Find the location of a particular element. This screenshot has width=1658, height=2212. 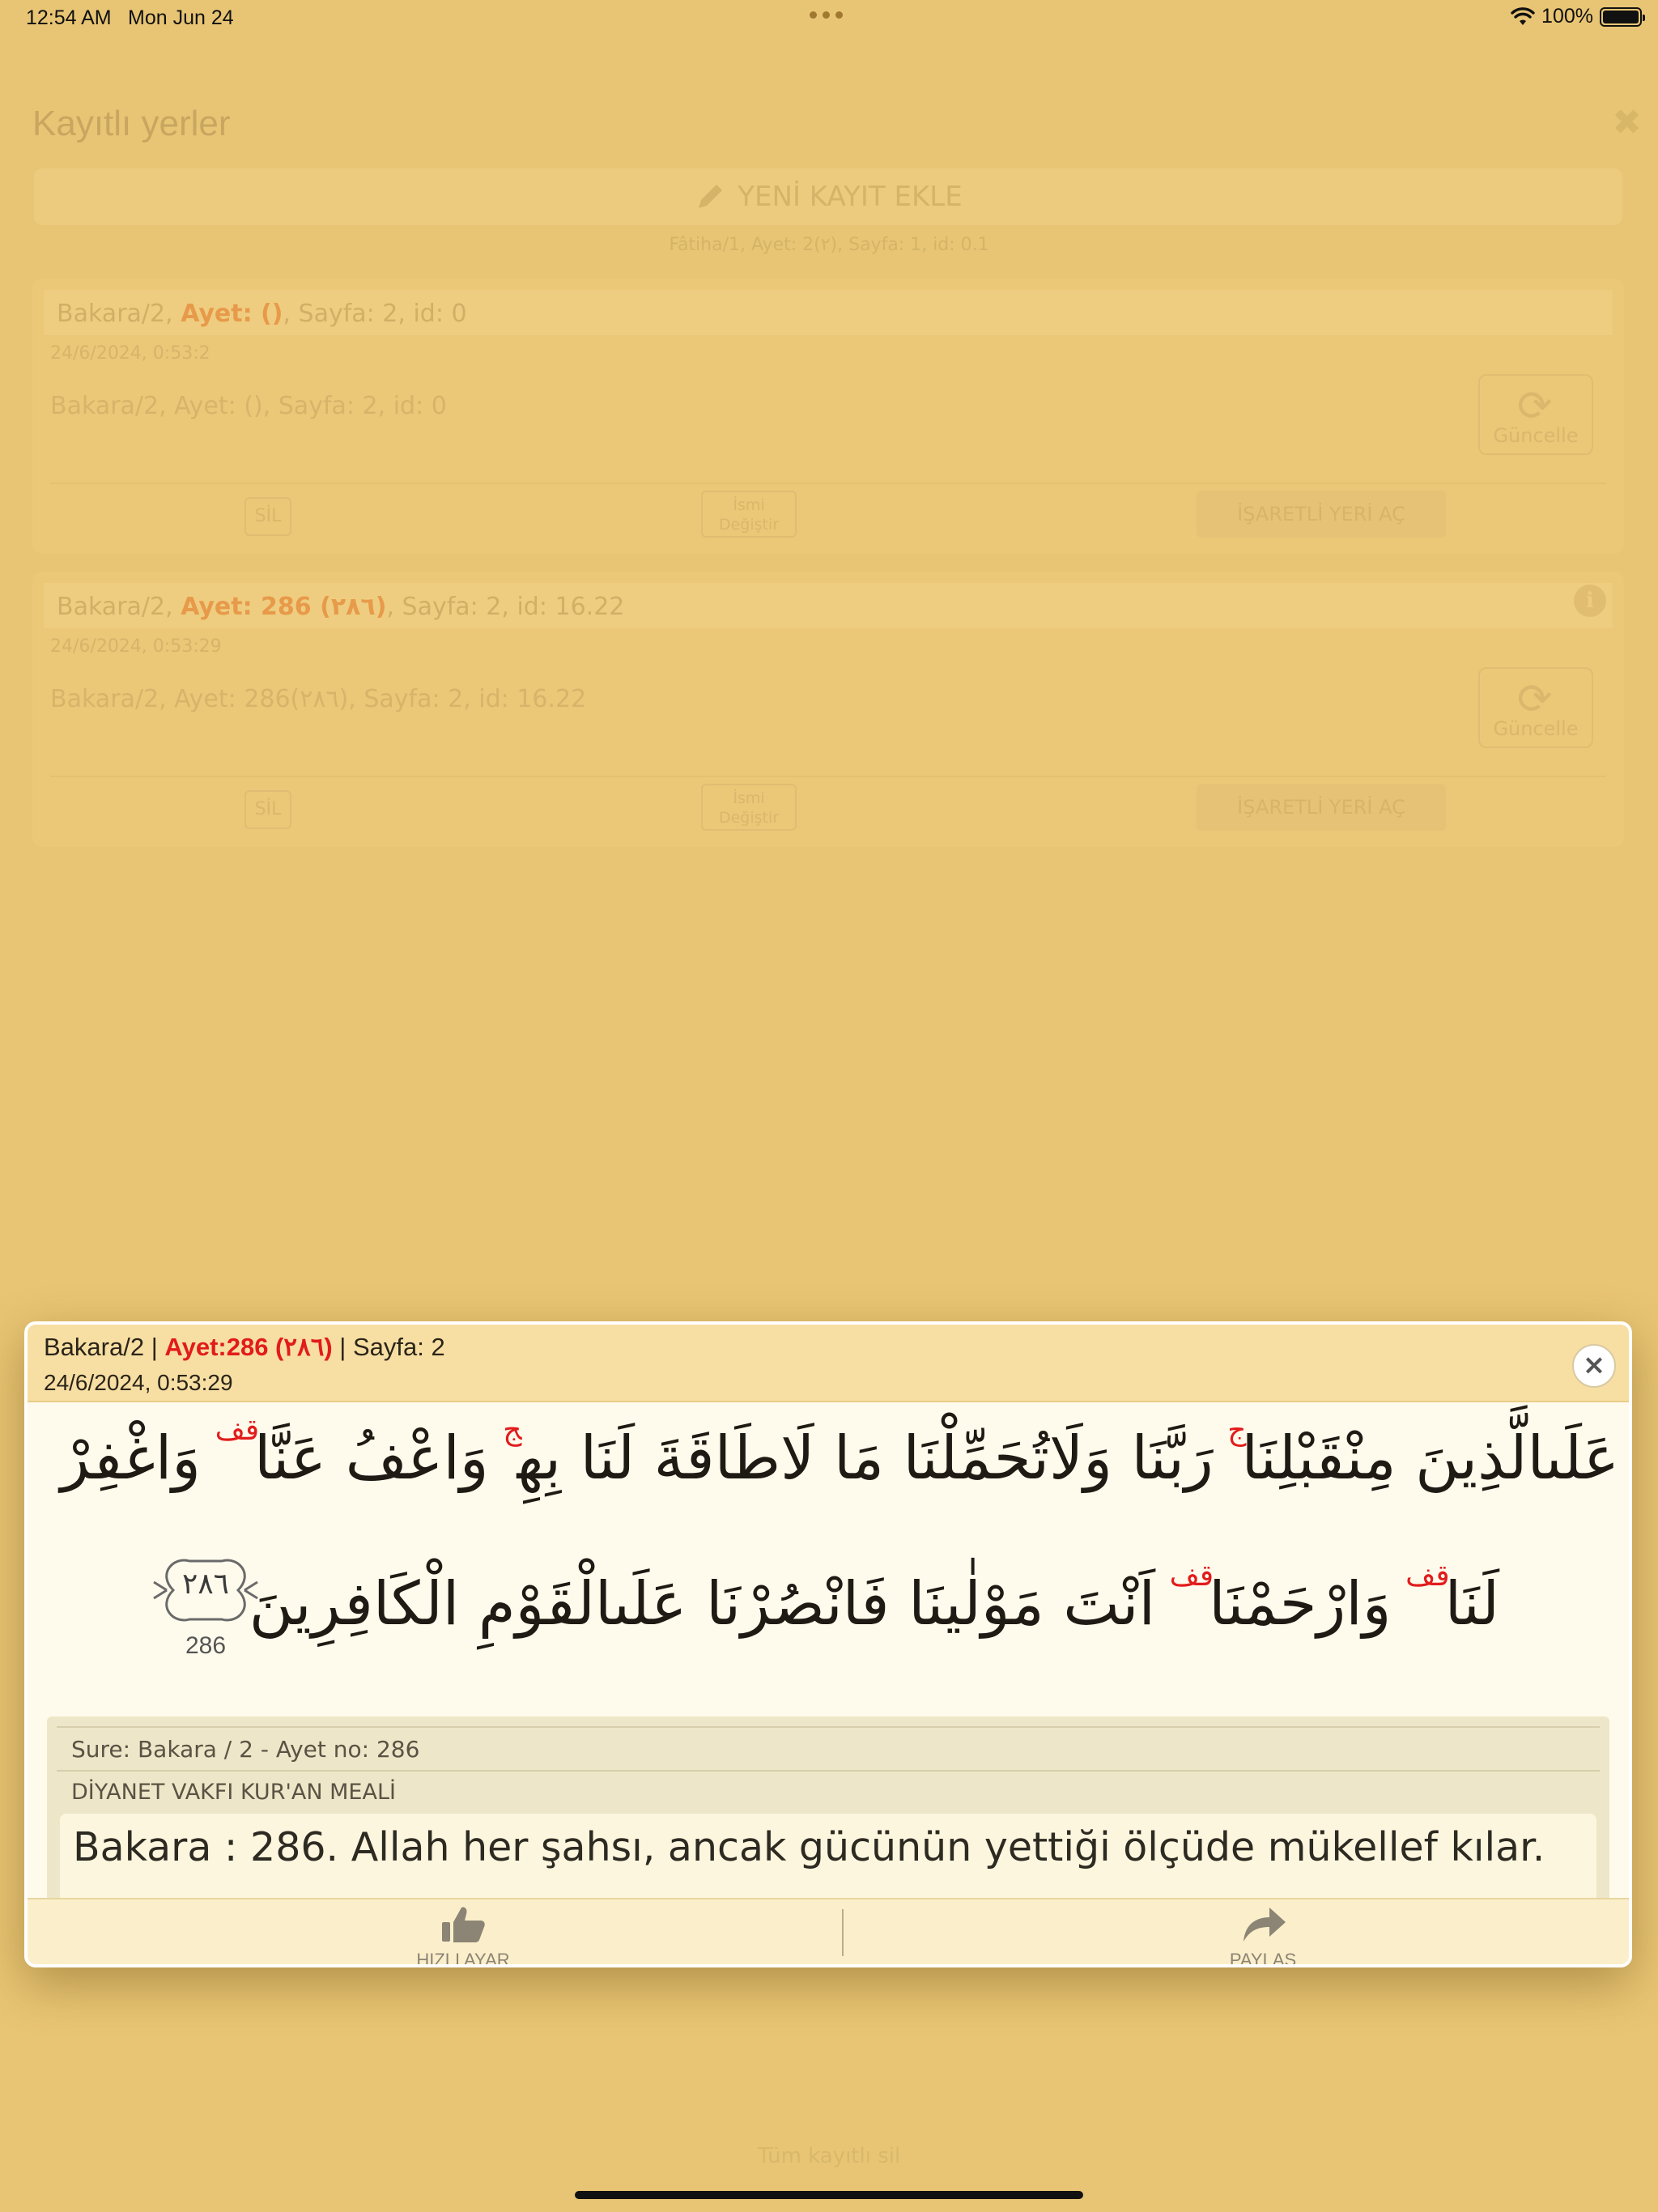

ayah-end-ornament-icon: ٢٨٦ is located at coordinates (205, 1595).